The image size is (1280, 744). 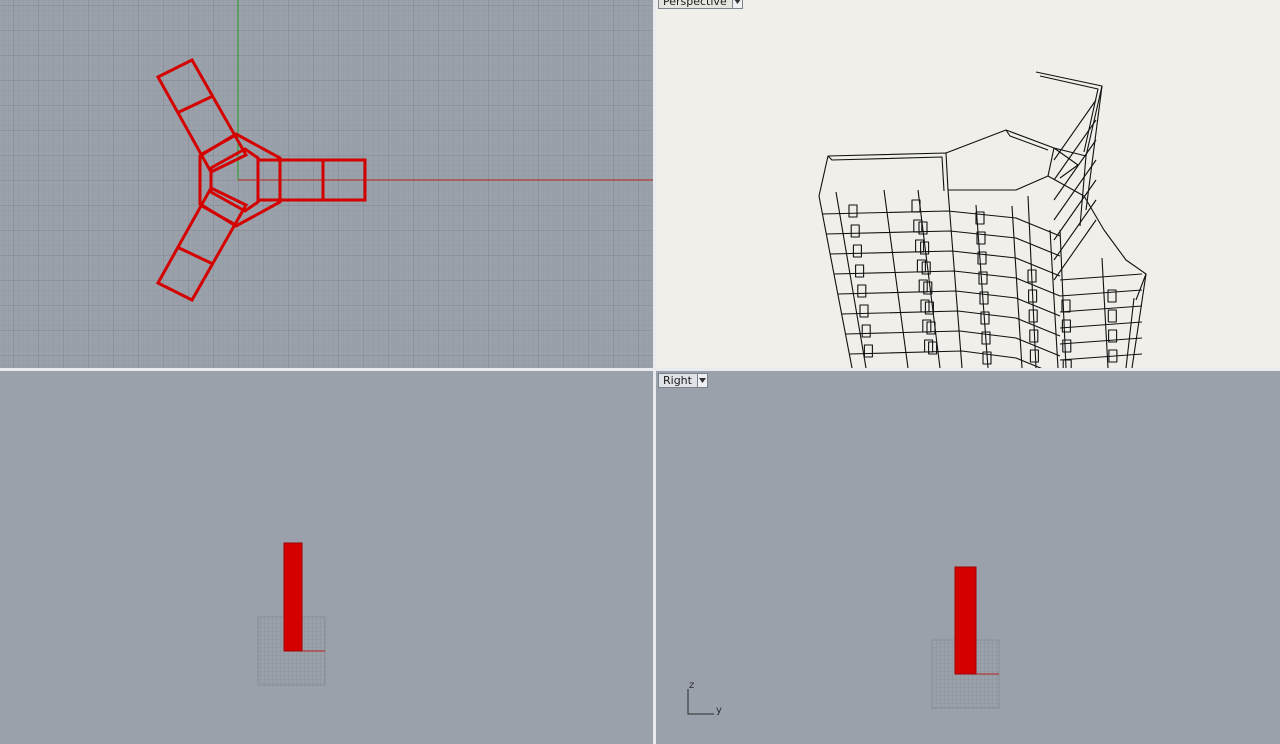 I want to click on building-elevation-front, so click(x=293, y=597).